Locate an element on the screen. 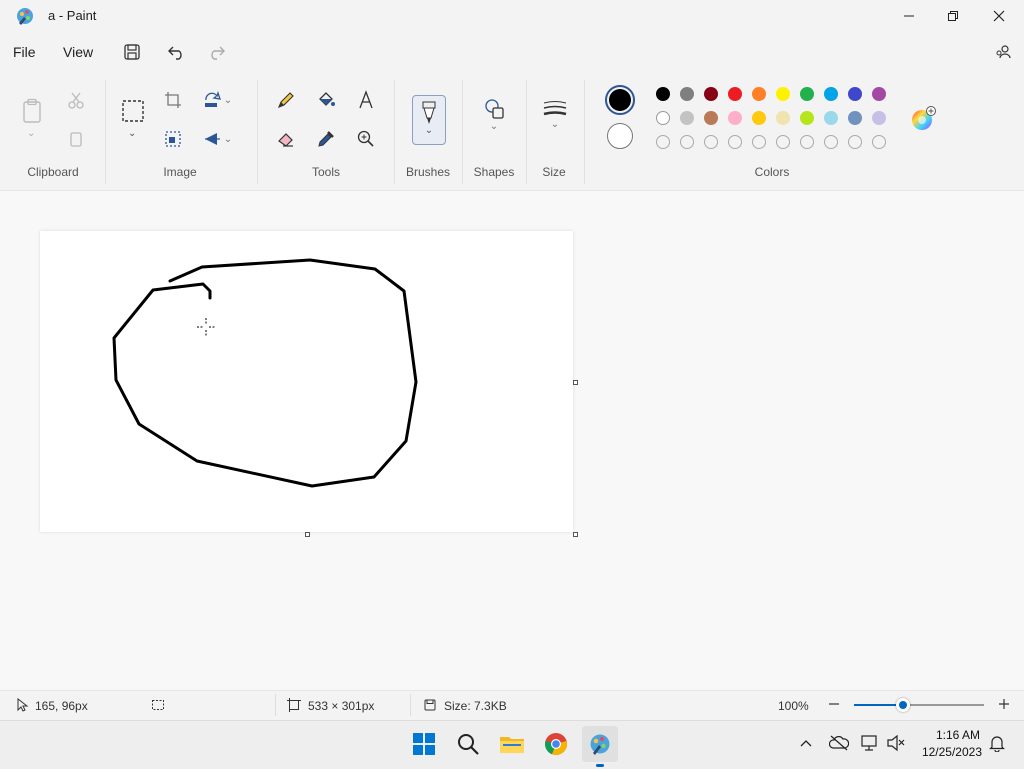 The image size is (1024, 769). paste-dropdown-icon: ⌄ is located at coordinates (31, 133).